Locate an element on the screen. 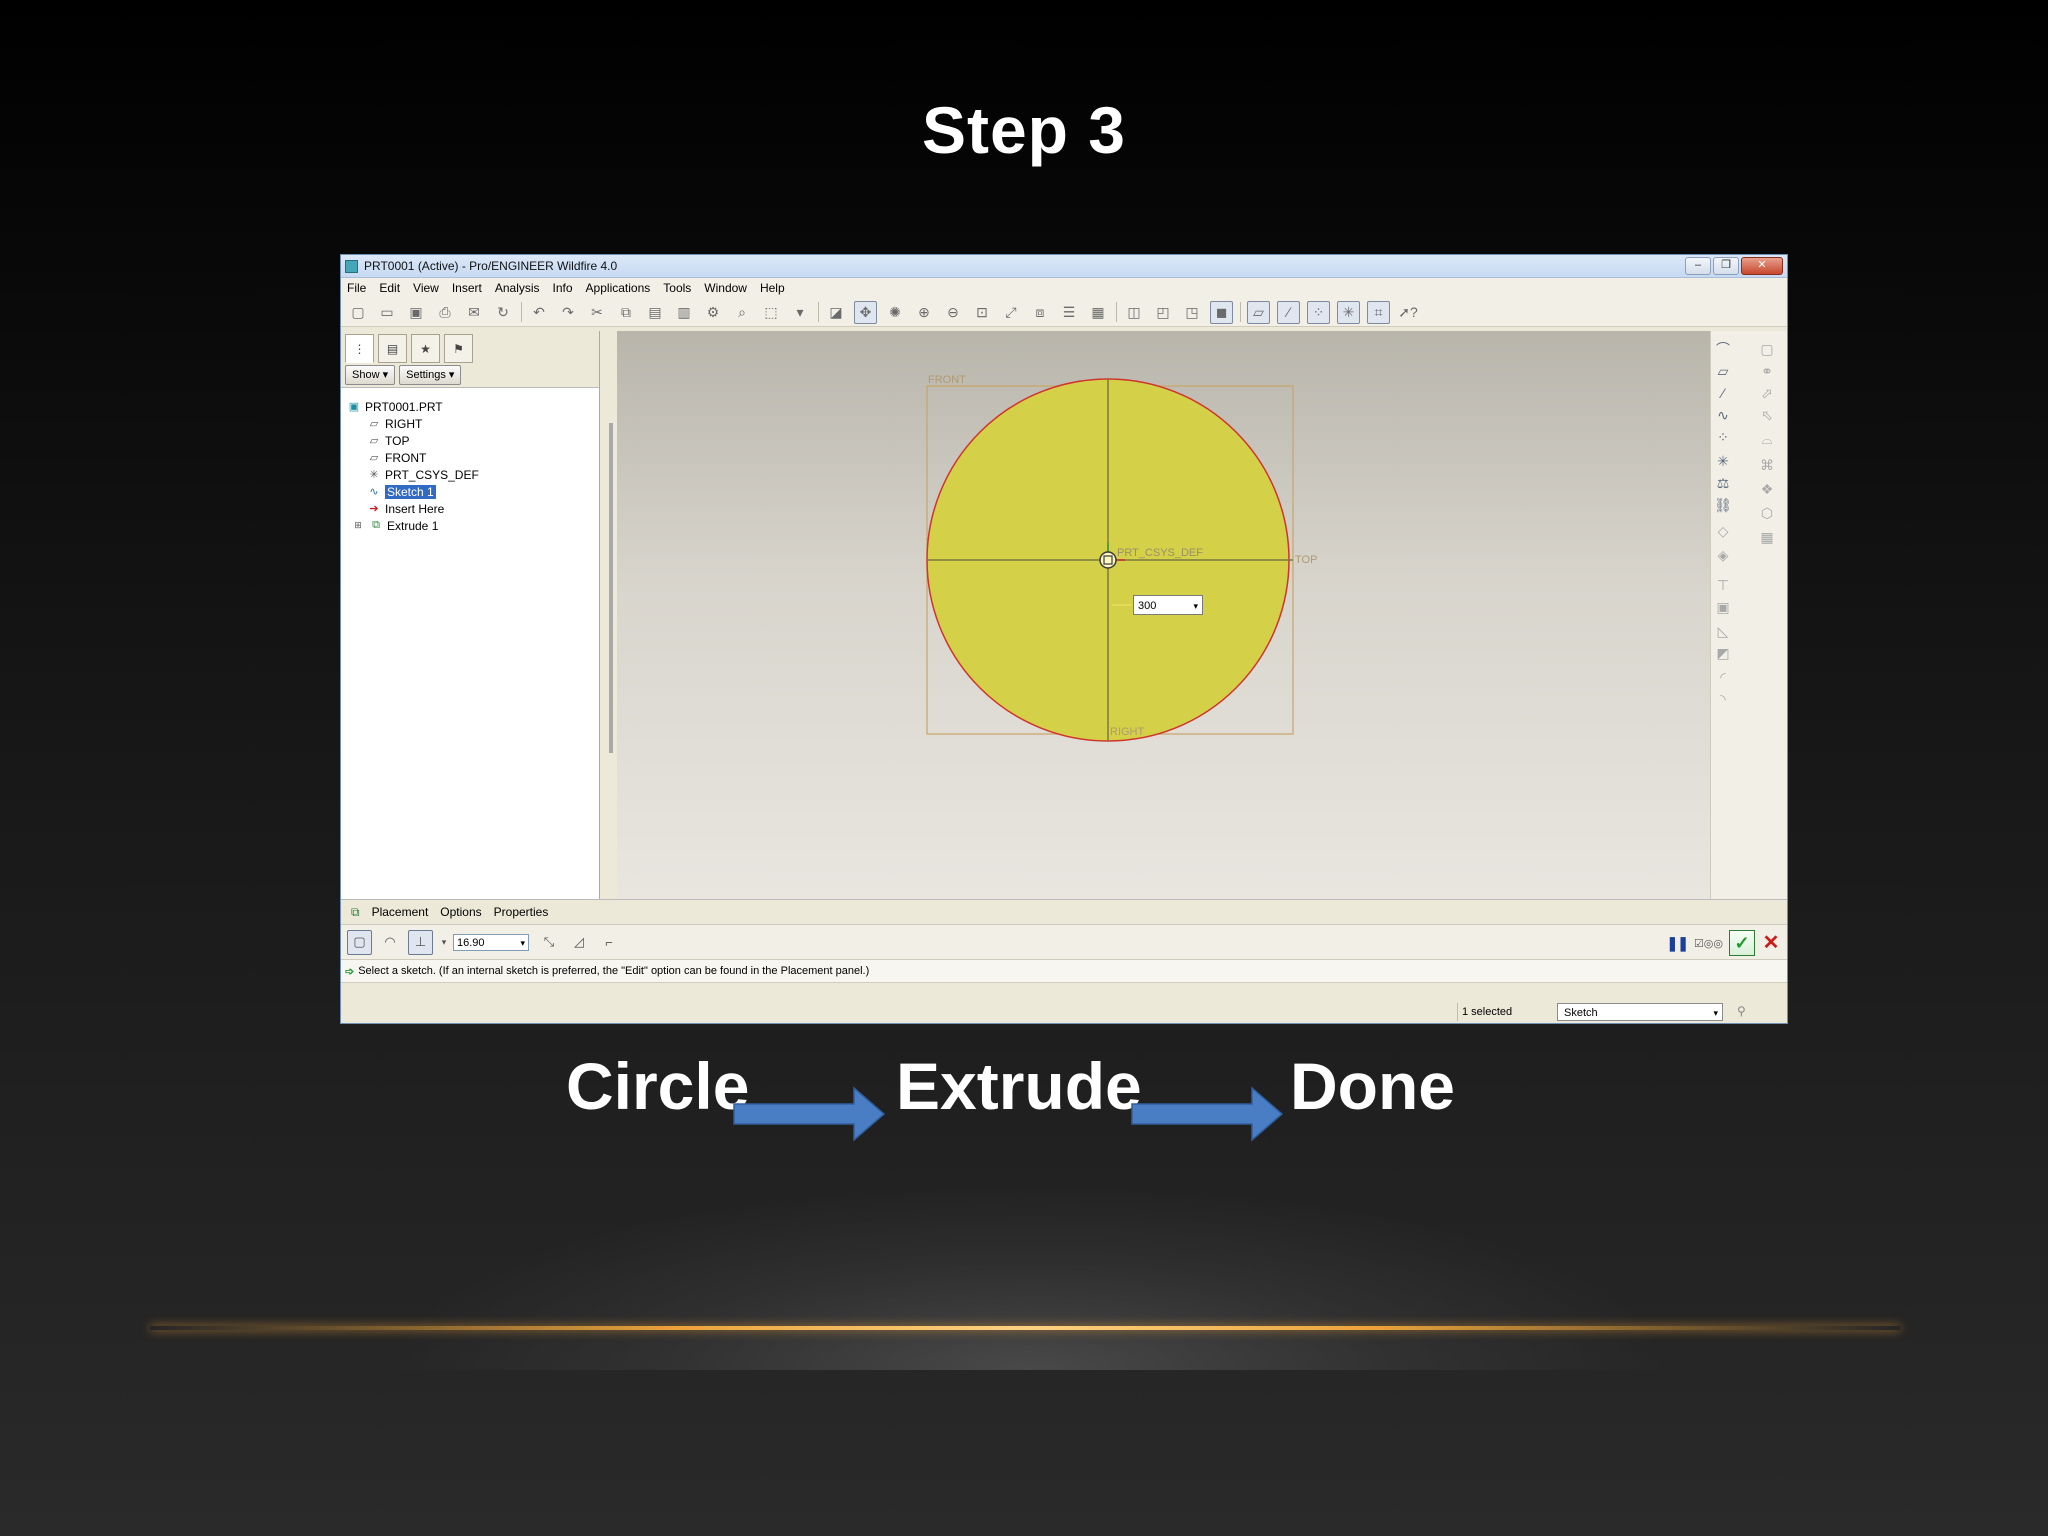 Image resolution: width=2048 pixels, height=1536 pixels. point-tool-icon: ⁘ is located at coordinates (1723, 437).